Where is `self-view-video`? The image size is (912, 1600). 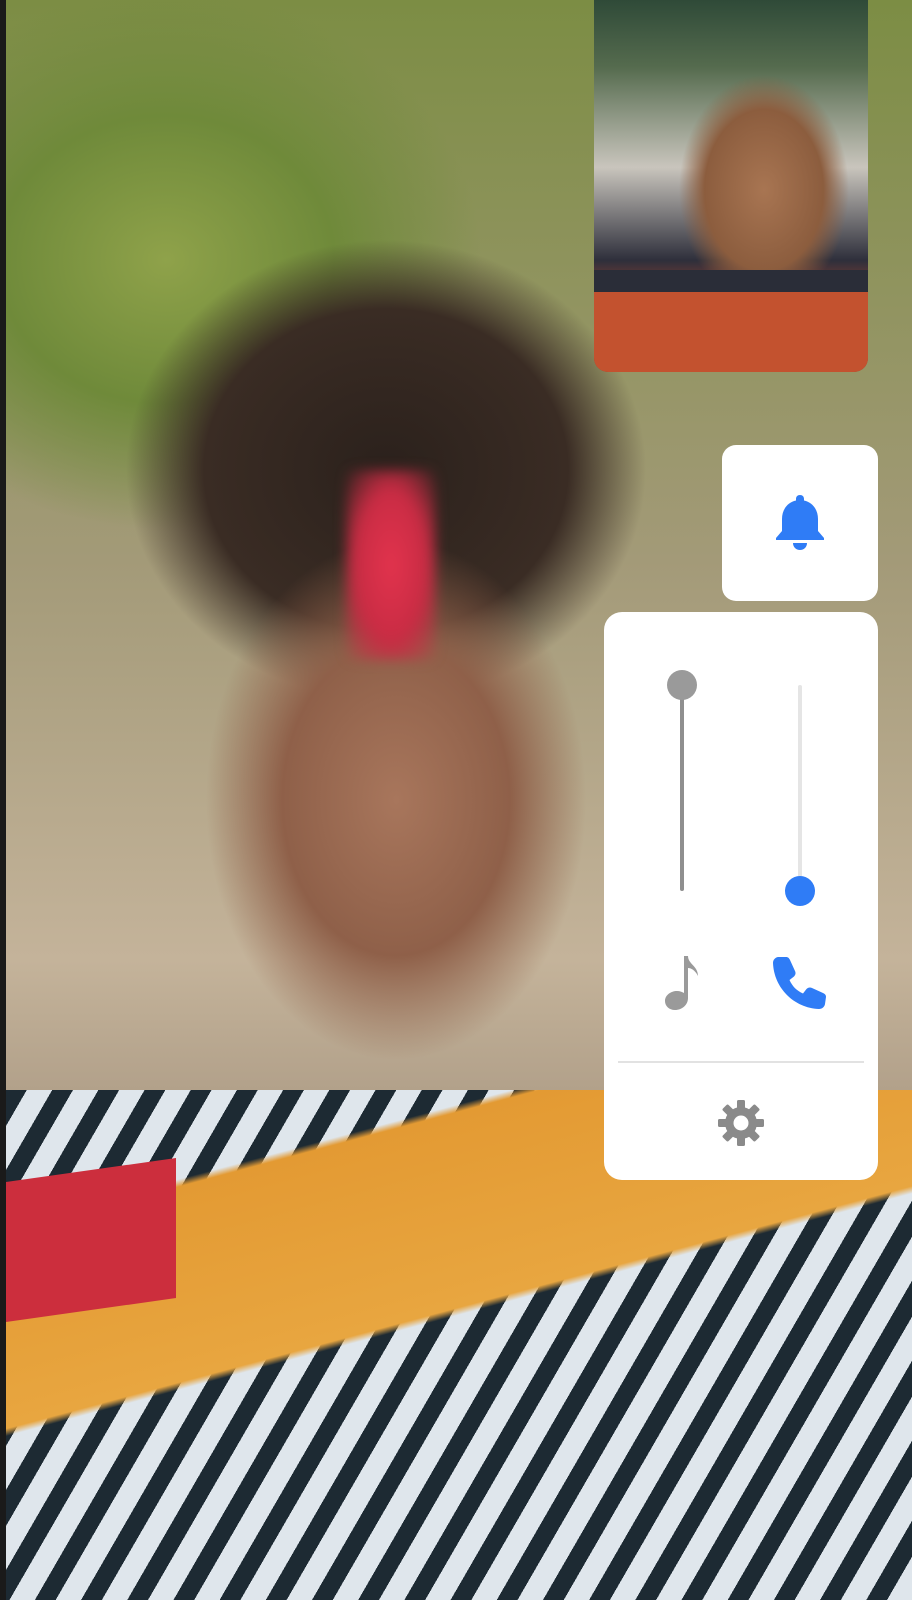 self-view-video is located at coordinates (731, 186).